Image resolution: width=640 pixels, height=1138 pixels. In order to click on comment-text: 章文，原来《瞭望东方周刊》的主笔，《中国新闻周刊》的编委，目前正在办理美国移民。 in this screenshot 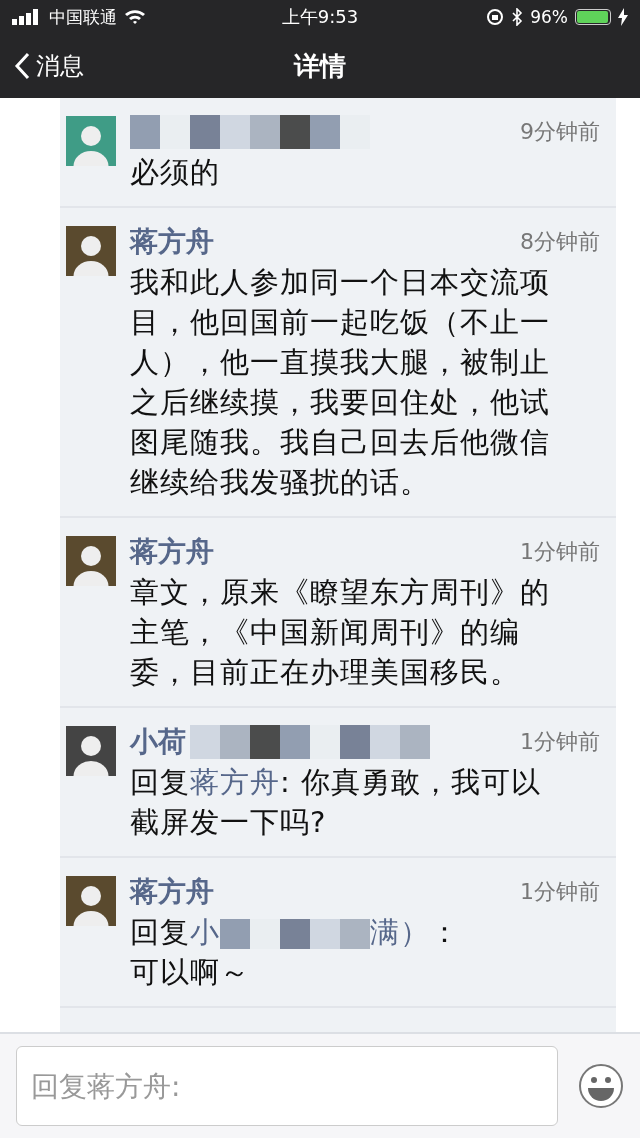, I will do `click(340, 632)`.